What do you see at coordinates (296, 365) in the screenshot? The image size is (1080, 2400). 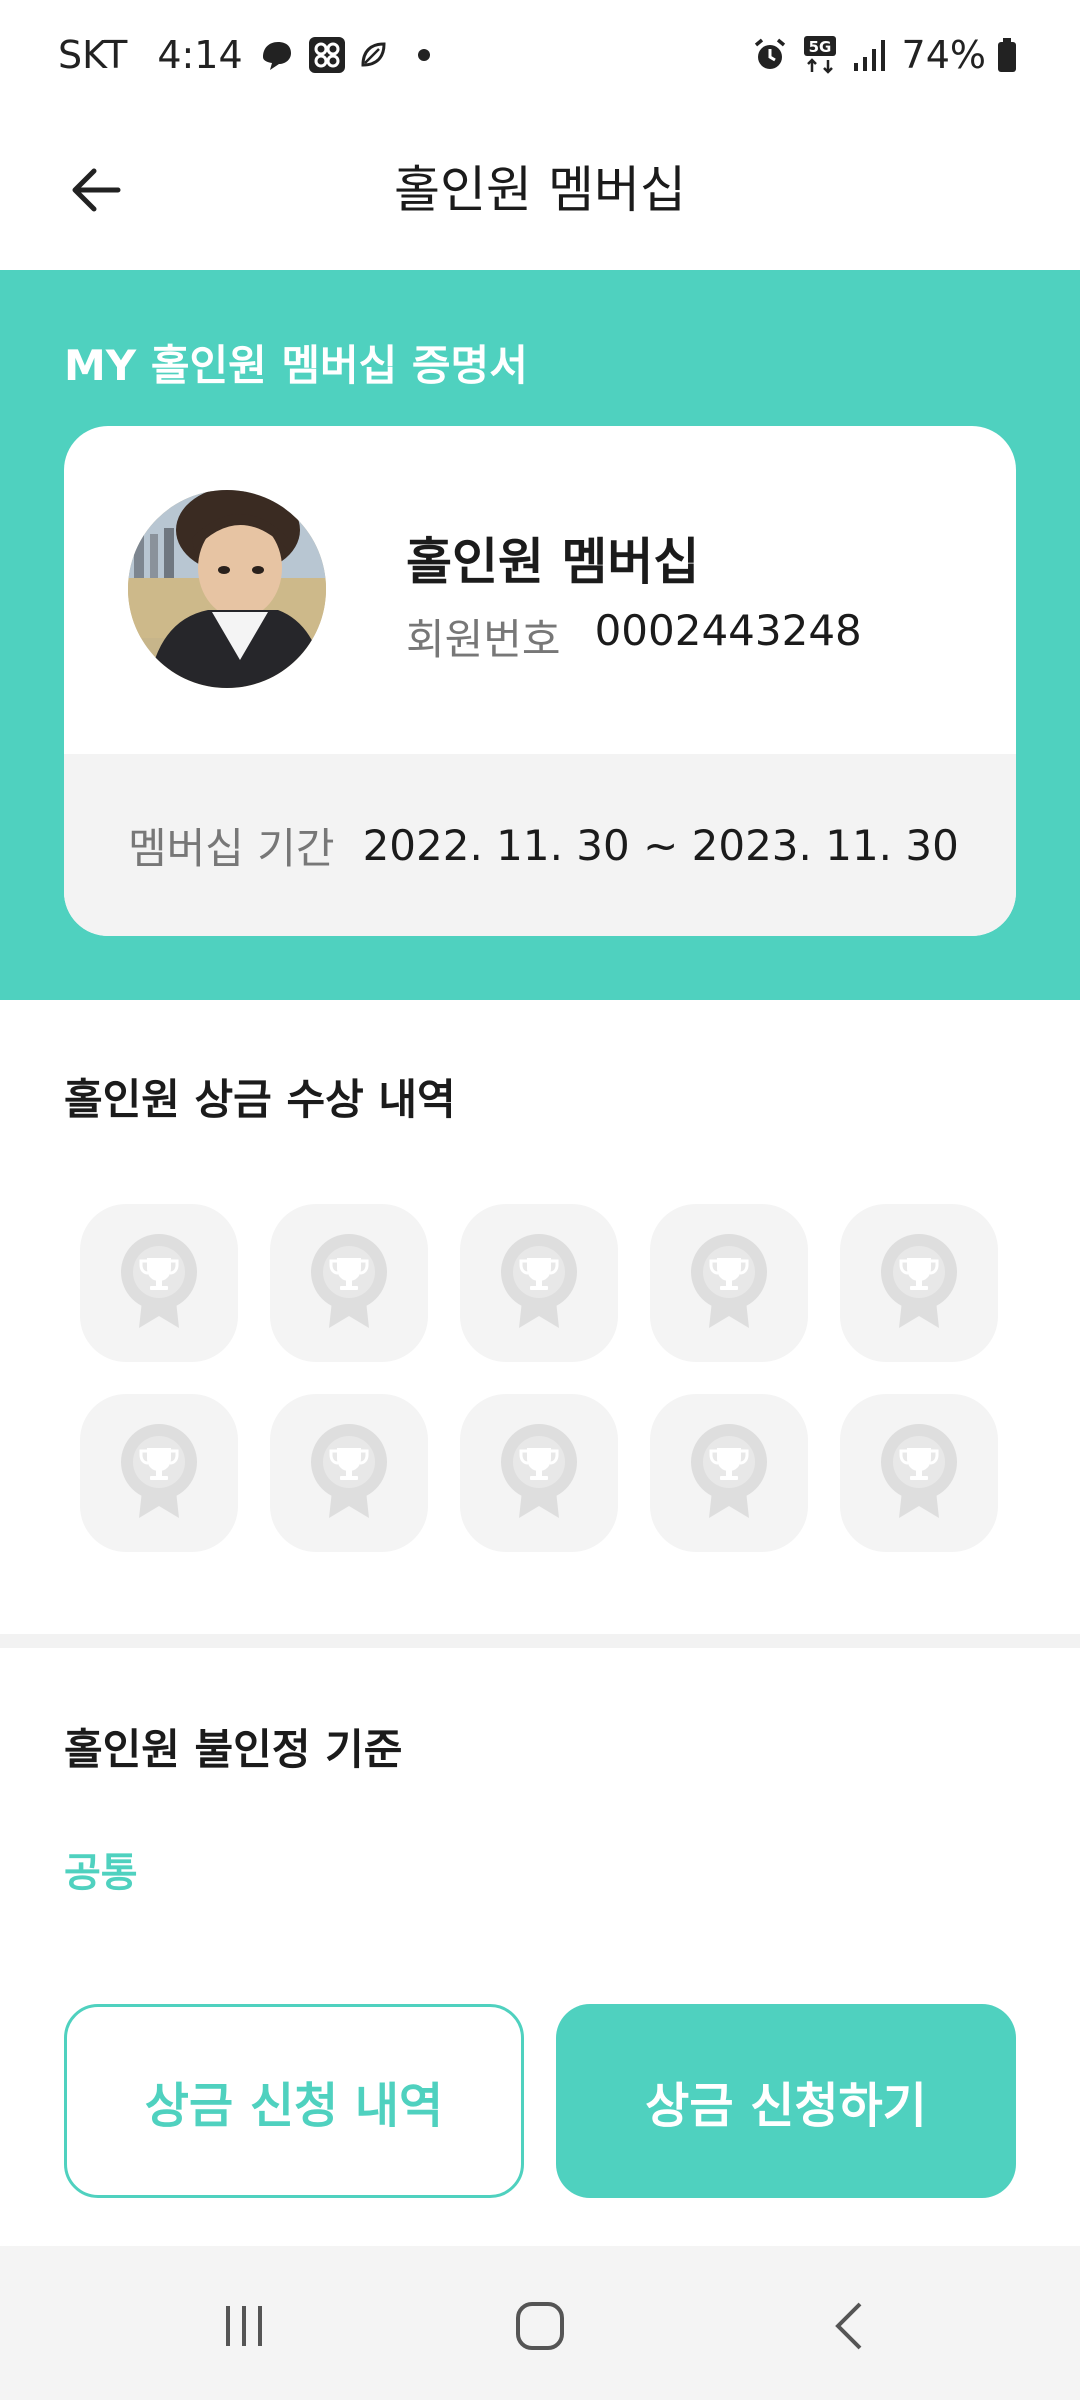 I see `membership-section-title: MY 홀인원 멤버십 증명서` at bounding box center [296, 365].